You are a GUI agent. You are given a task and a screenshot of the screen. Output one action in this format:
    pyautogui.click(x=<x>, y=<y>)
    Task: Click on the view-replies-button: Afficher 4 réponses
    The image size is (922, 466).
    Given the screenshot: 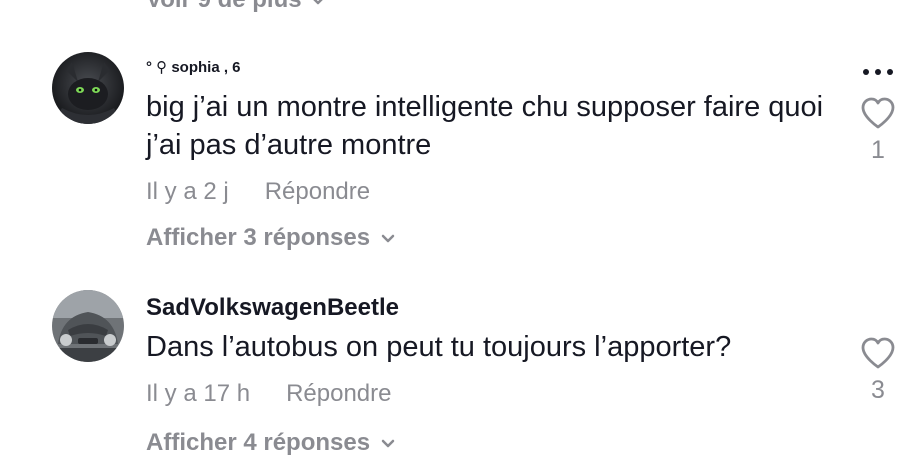 What is the action you would take?
    pyautogui.click(x=271, y=443)
    